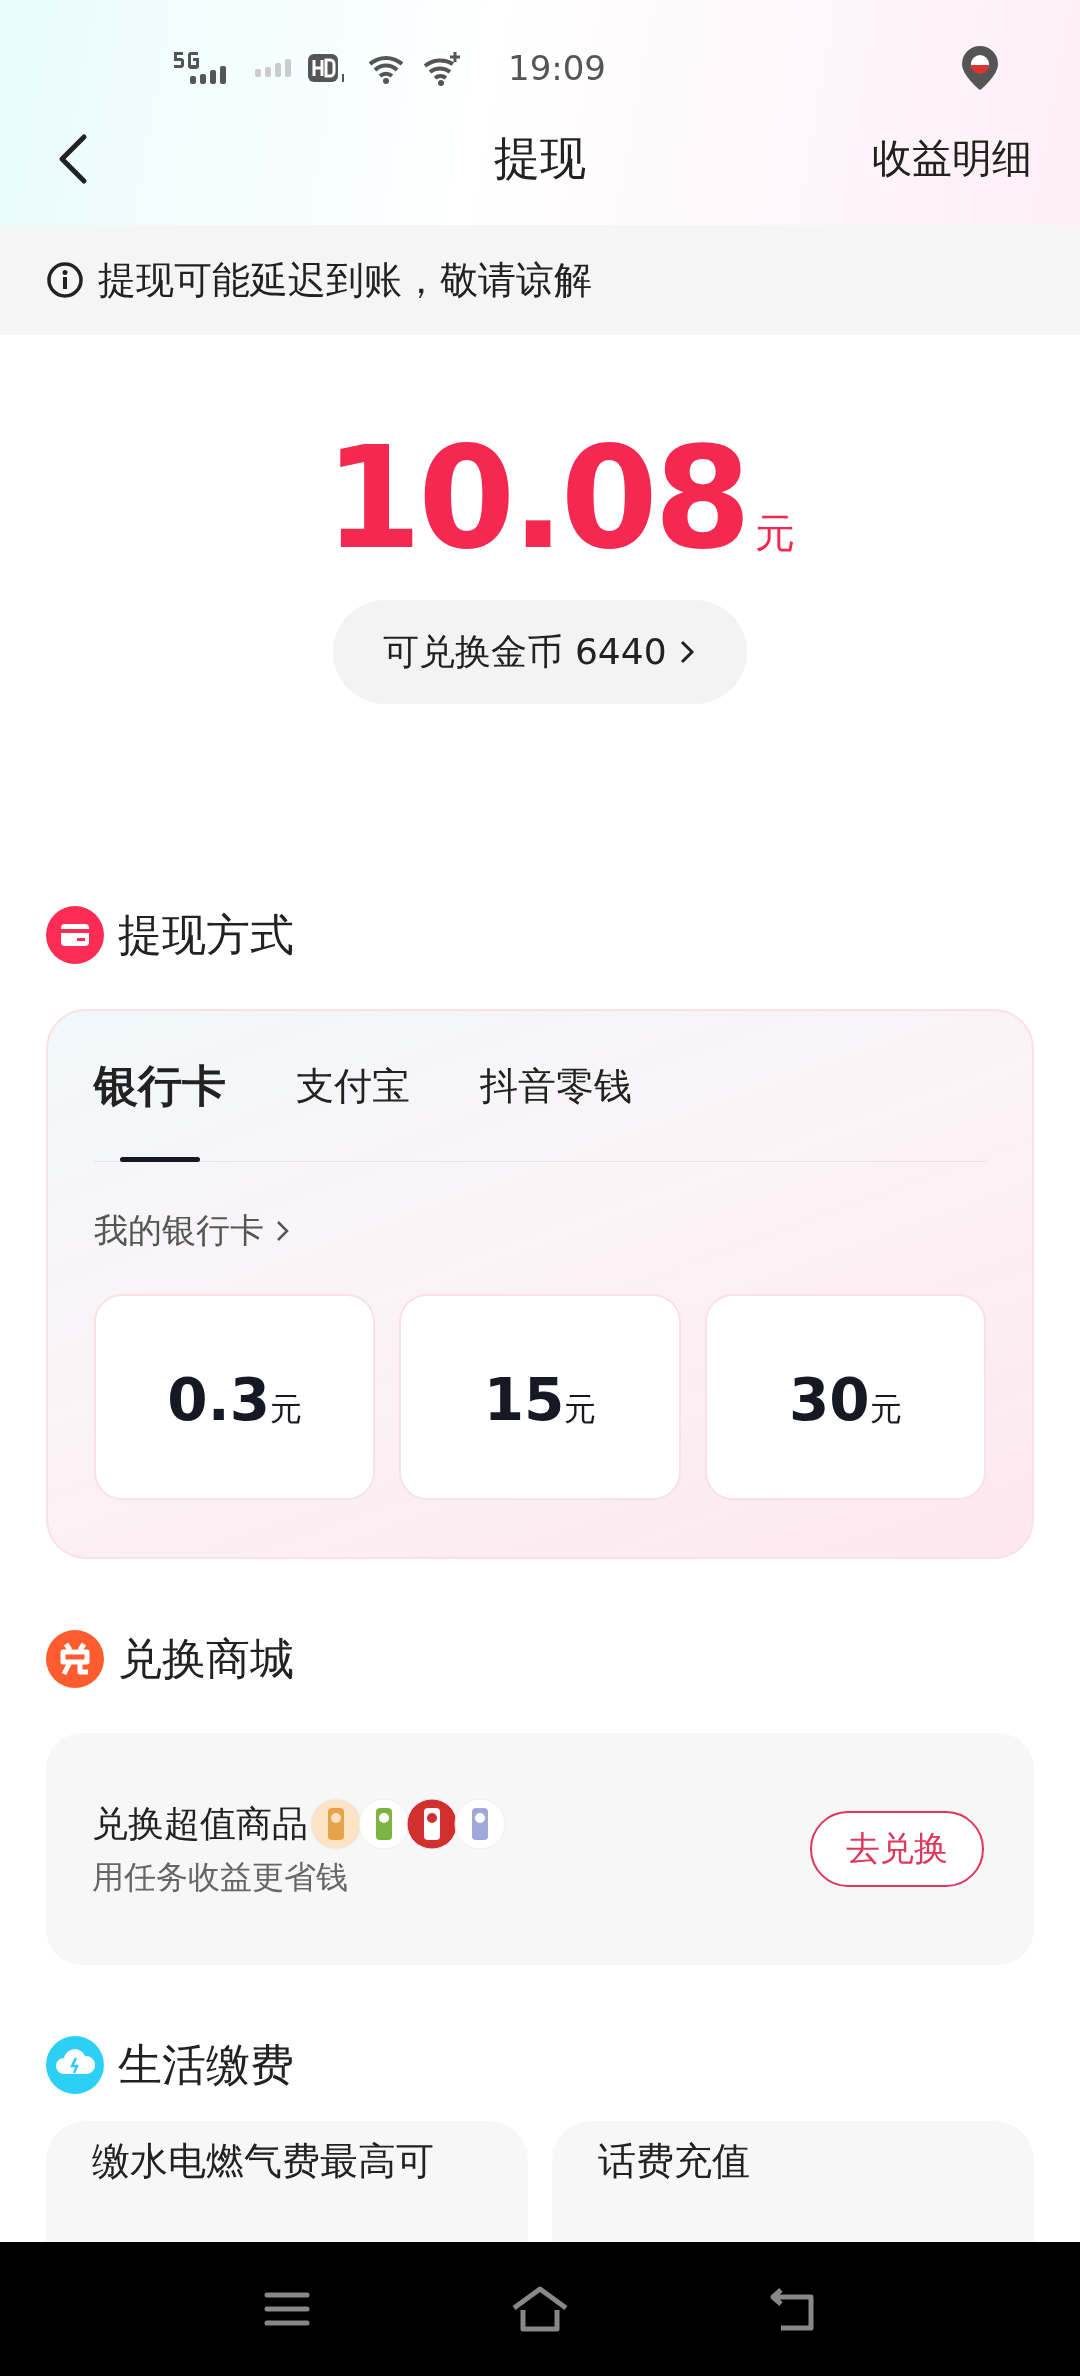  Describe the element at coordinates (556, 1086) in the screenshot. I see `method-tab: 抖音零钱` at that location.